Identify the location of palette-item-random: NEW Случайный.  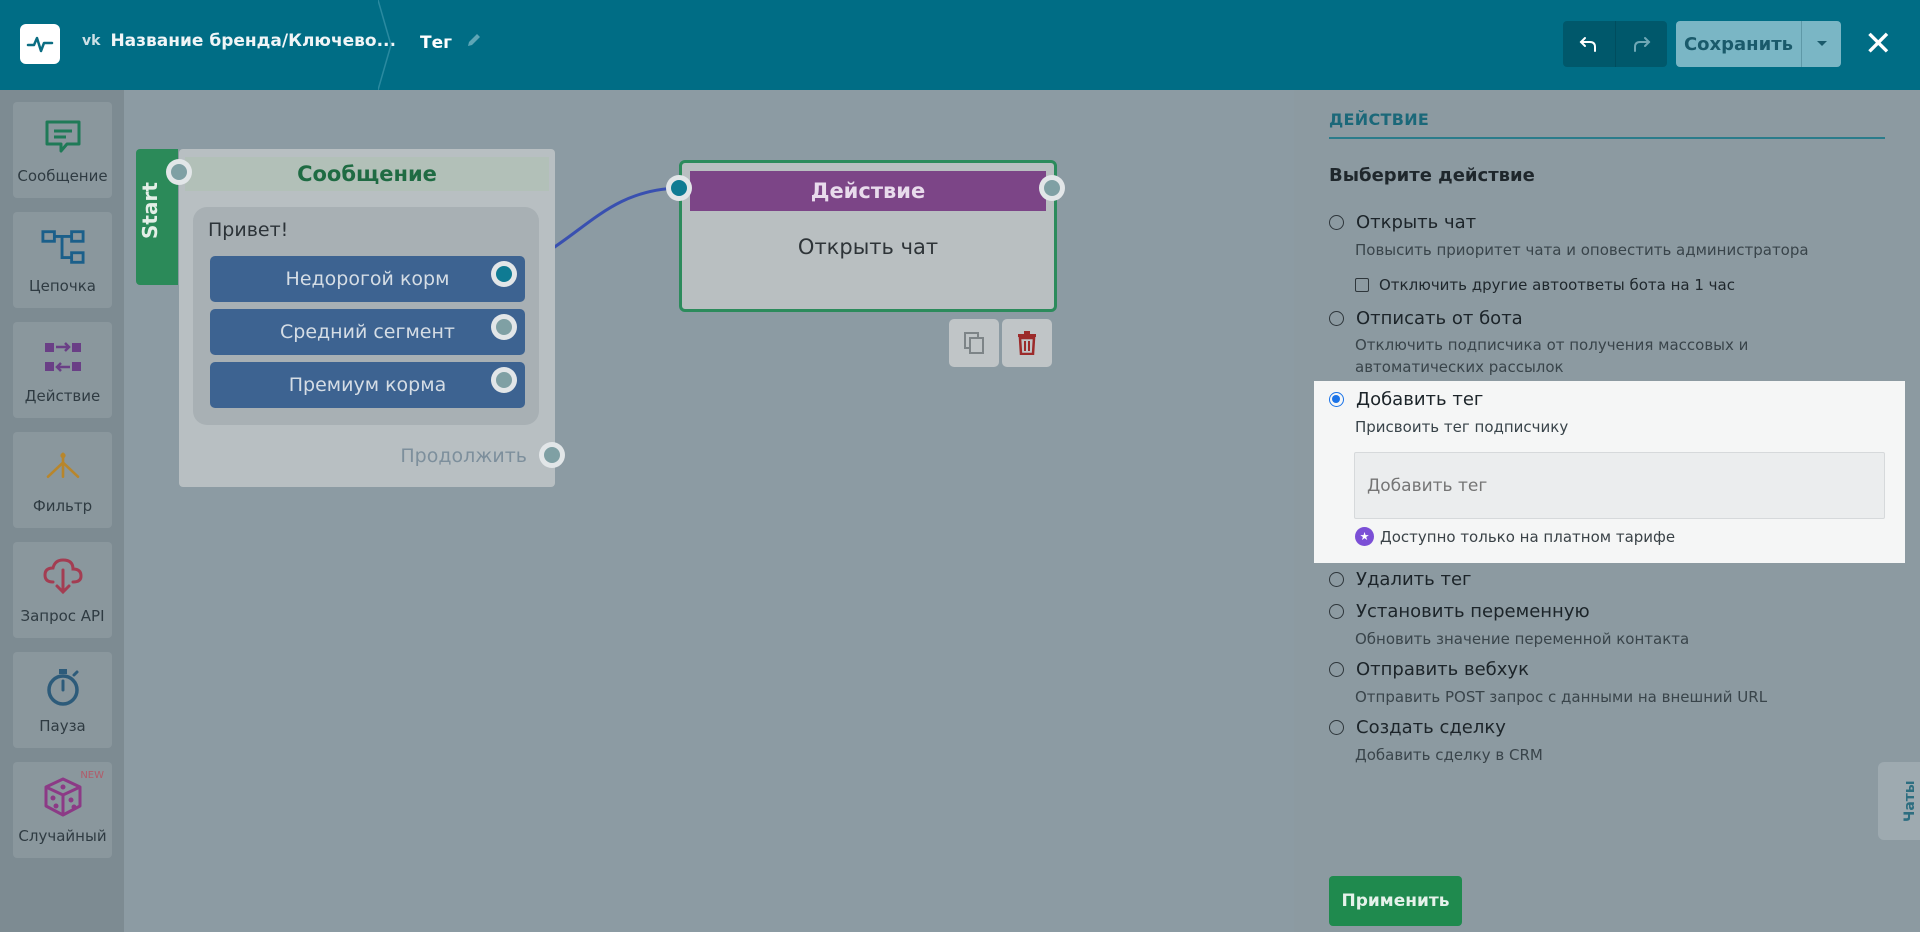
(62, 810).